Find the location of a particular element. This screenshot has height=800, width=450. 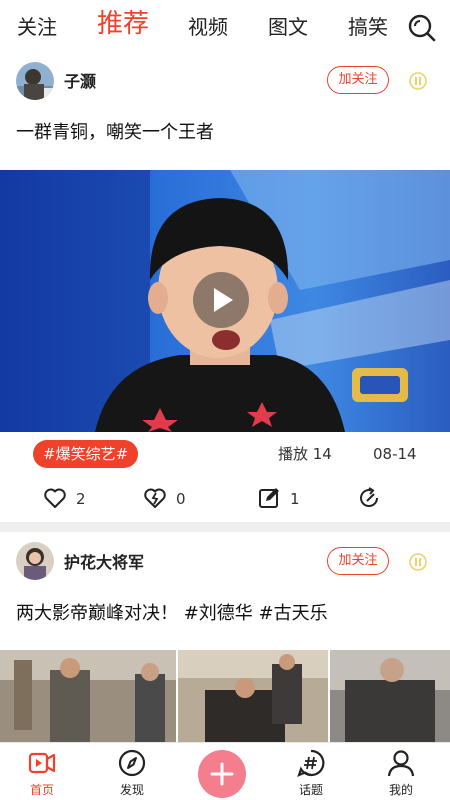

nav-label: 我的 is located at coordinates (400, 790).